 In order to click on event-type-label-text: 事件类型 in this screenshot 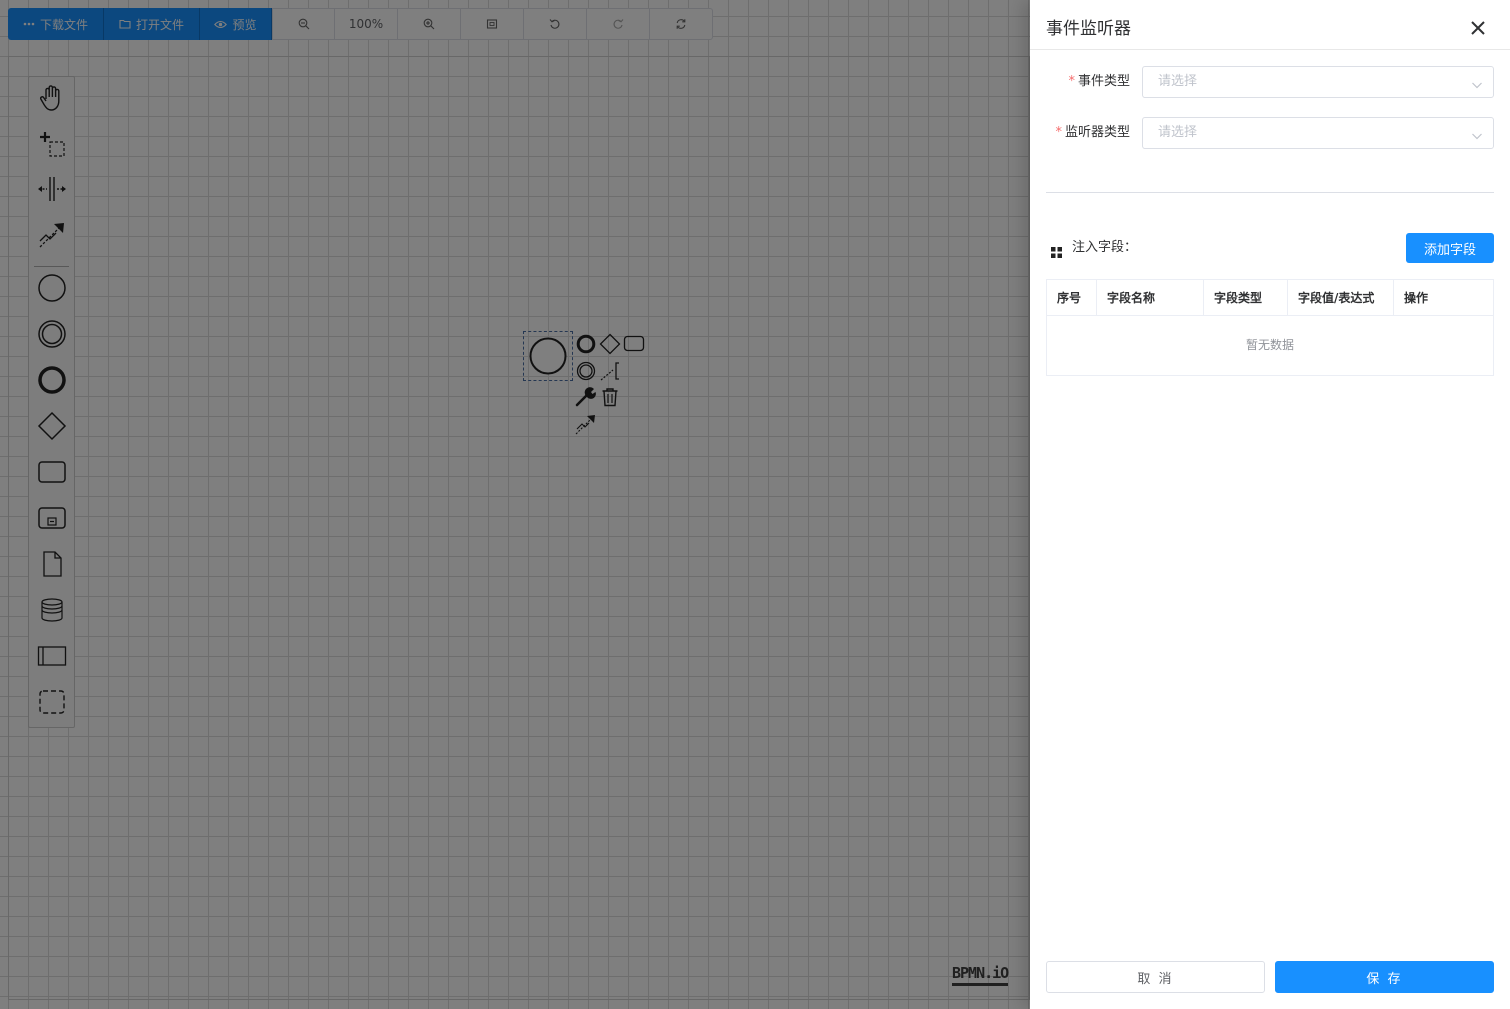, I will do `click(1103, 81)`.